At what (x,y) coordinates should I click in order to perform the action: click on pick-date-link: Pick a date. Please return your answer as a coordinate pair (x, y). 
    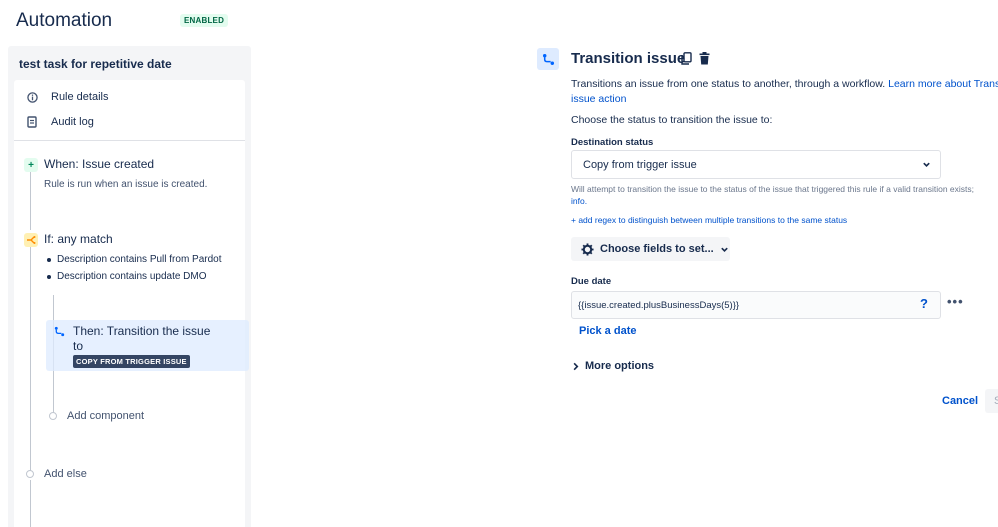
    Looking at the image, I should click on (607, 331).